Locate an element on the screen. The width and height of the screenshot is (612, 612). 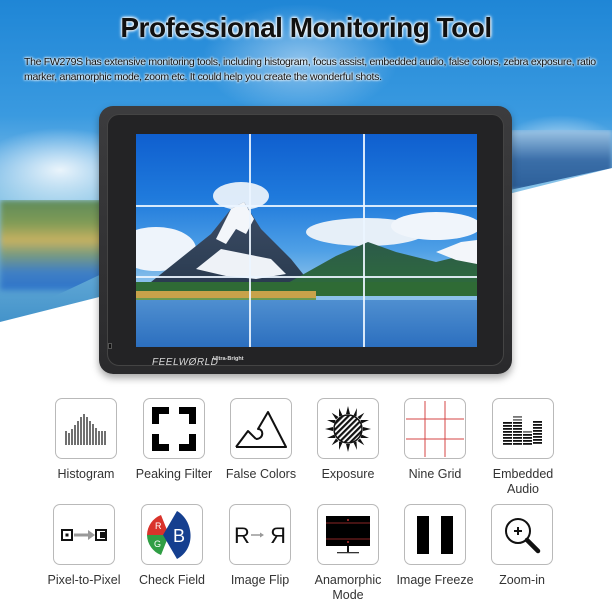
peaking-filter-icon is located at coordinates (174, 428).